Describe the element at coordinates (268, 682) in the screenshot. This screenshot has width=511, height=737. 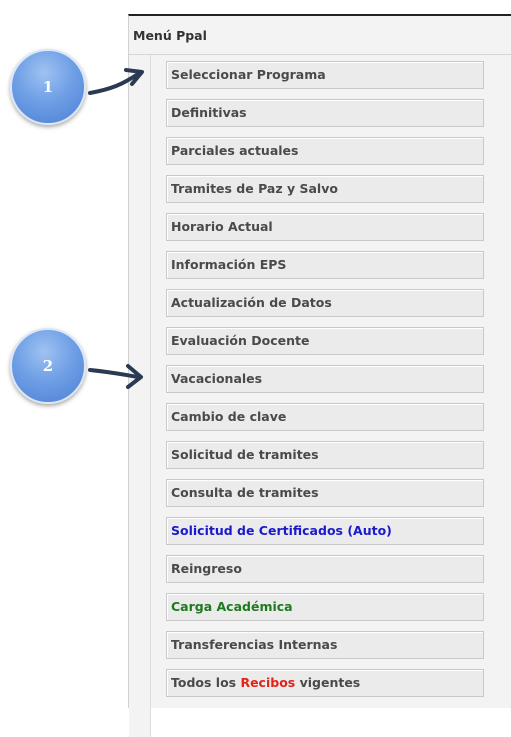
I see `recibos-label-highlight: Recibos` at that location.